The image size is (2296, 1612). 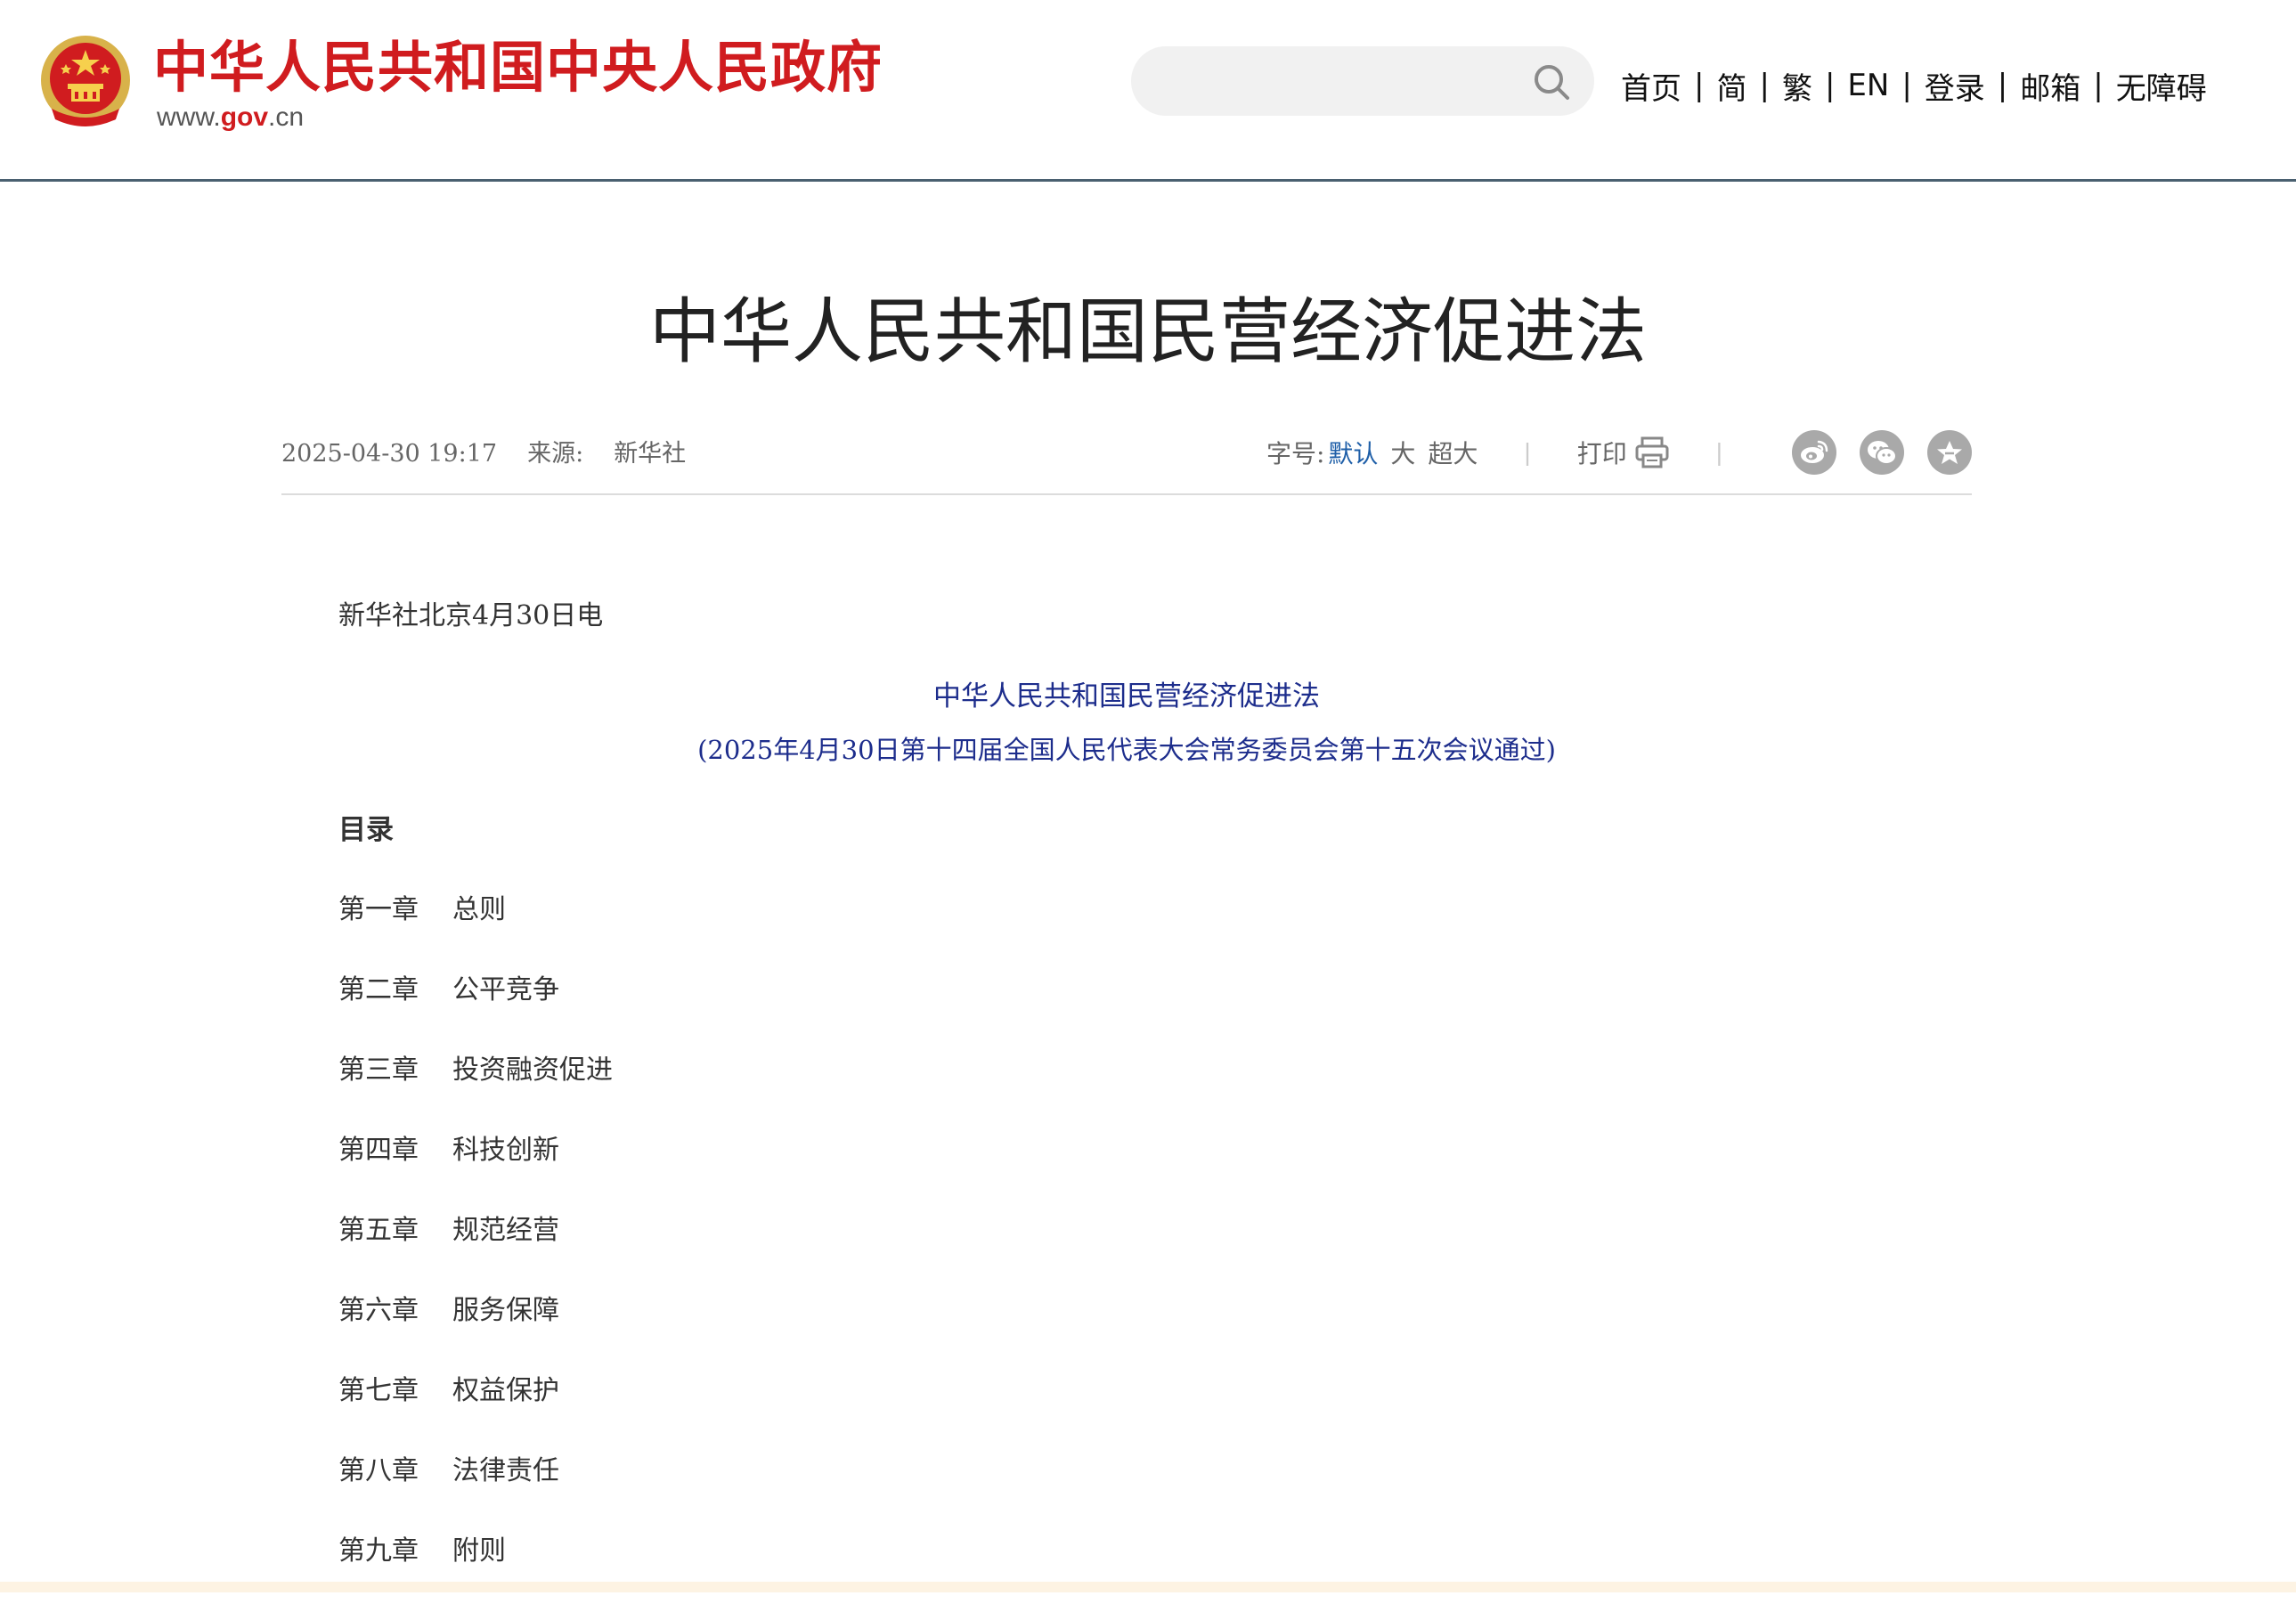 I want to click on chapter-number: 第五章, so click(x=378, y=1230).